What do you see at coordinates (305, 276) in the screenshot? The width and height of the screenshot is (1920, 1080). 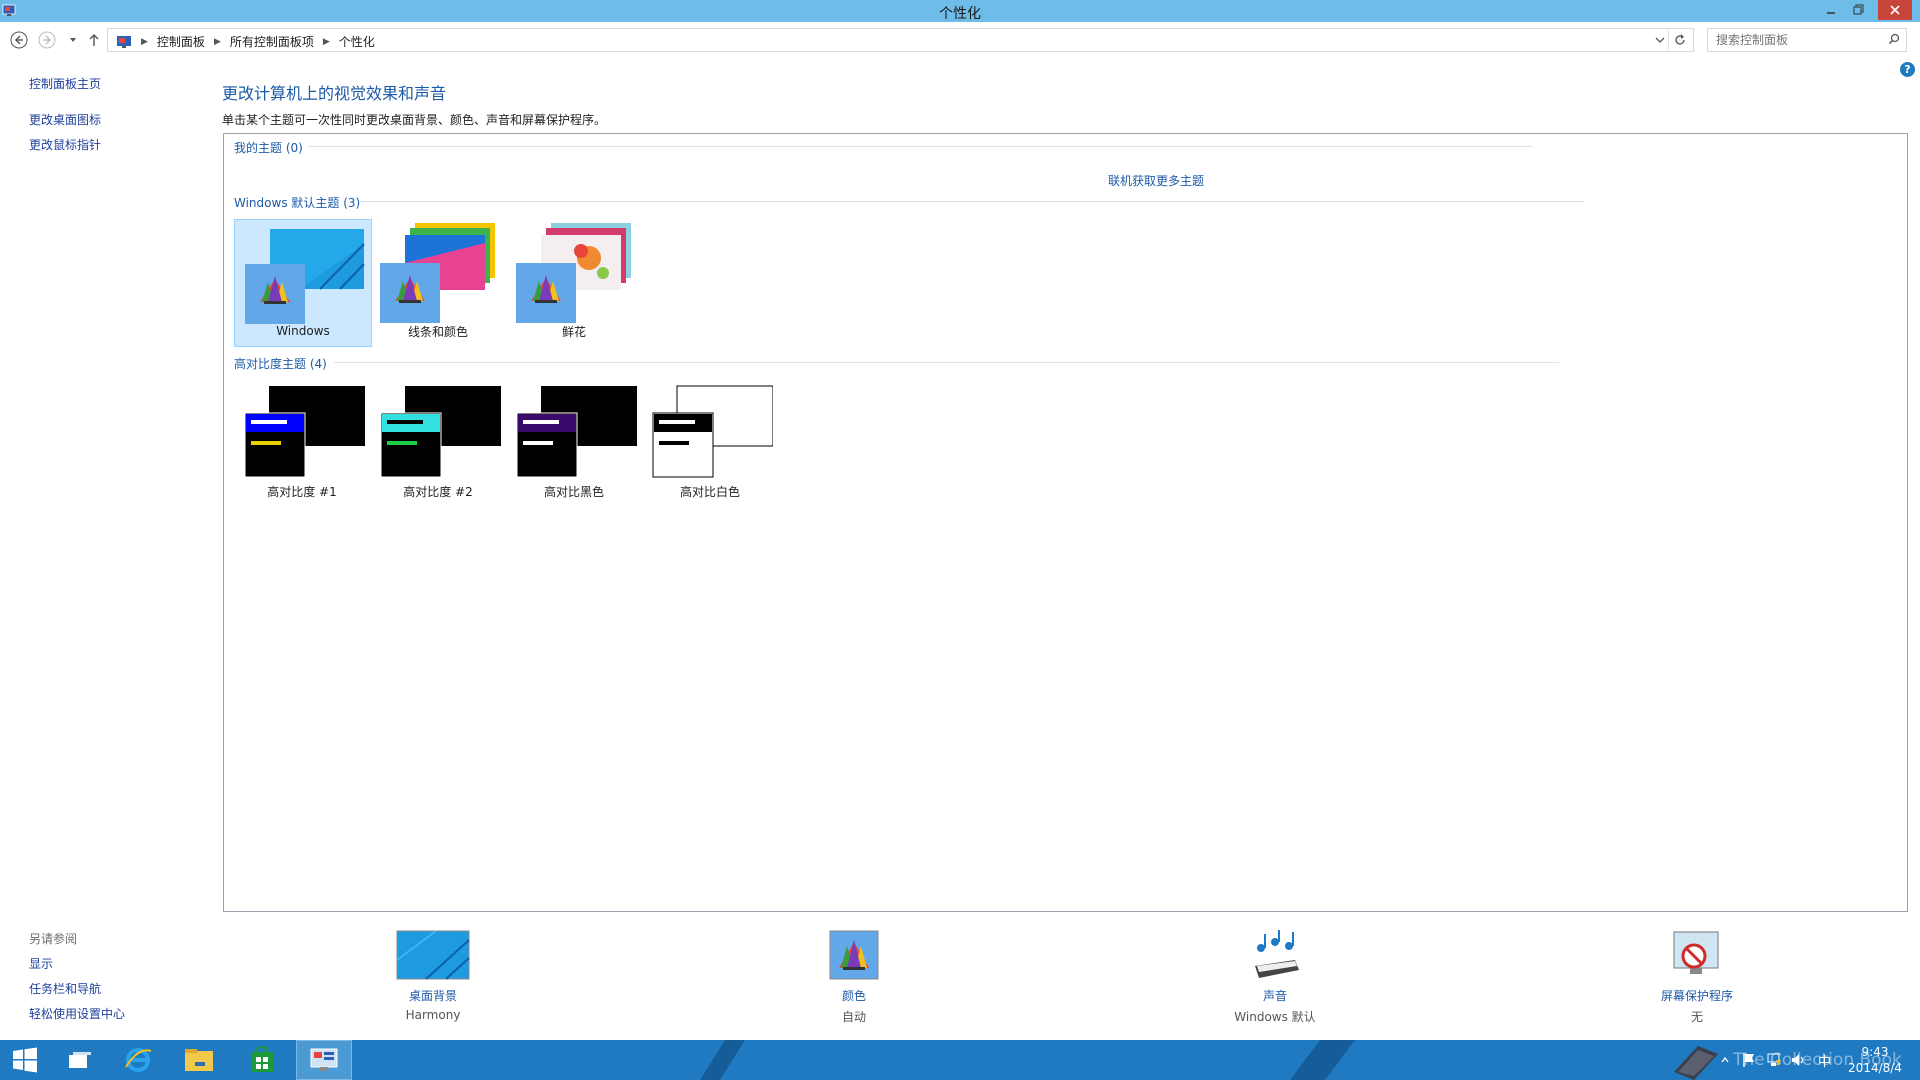 I see `theme-windows-preview` at bounding box center [305, 276].